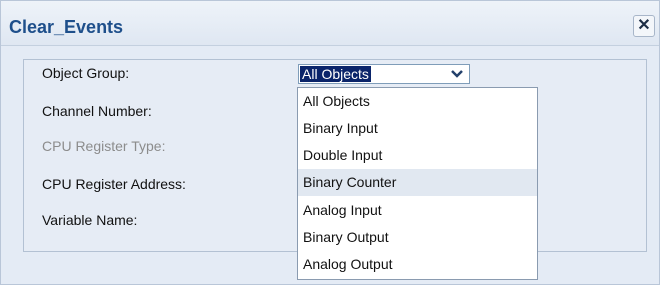  Describe the element at coordinates (417, 210) in the screenshot. I see `option-analog-input: Analog Input` at that location.